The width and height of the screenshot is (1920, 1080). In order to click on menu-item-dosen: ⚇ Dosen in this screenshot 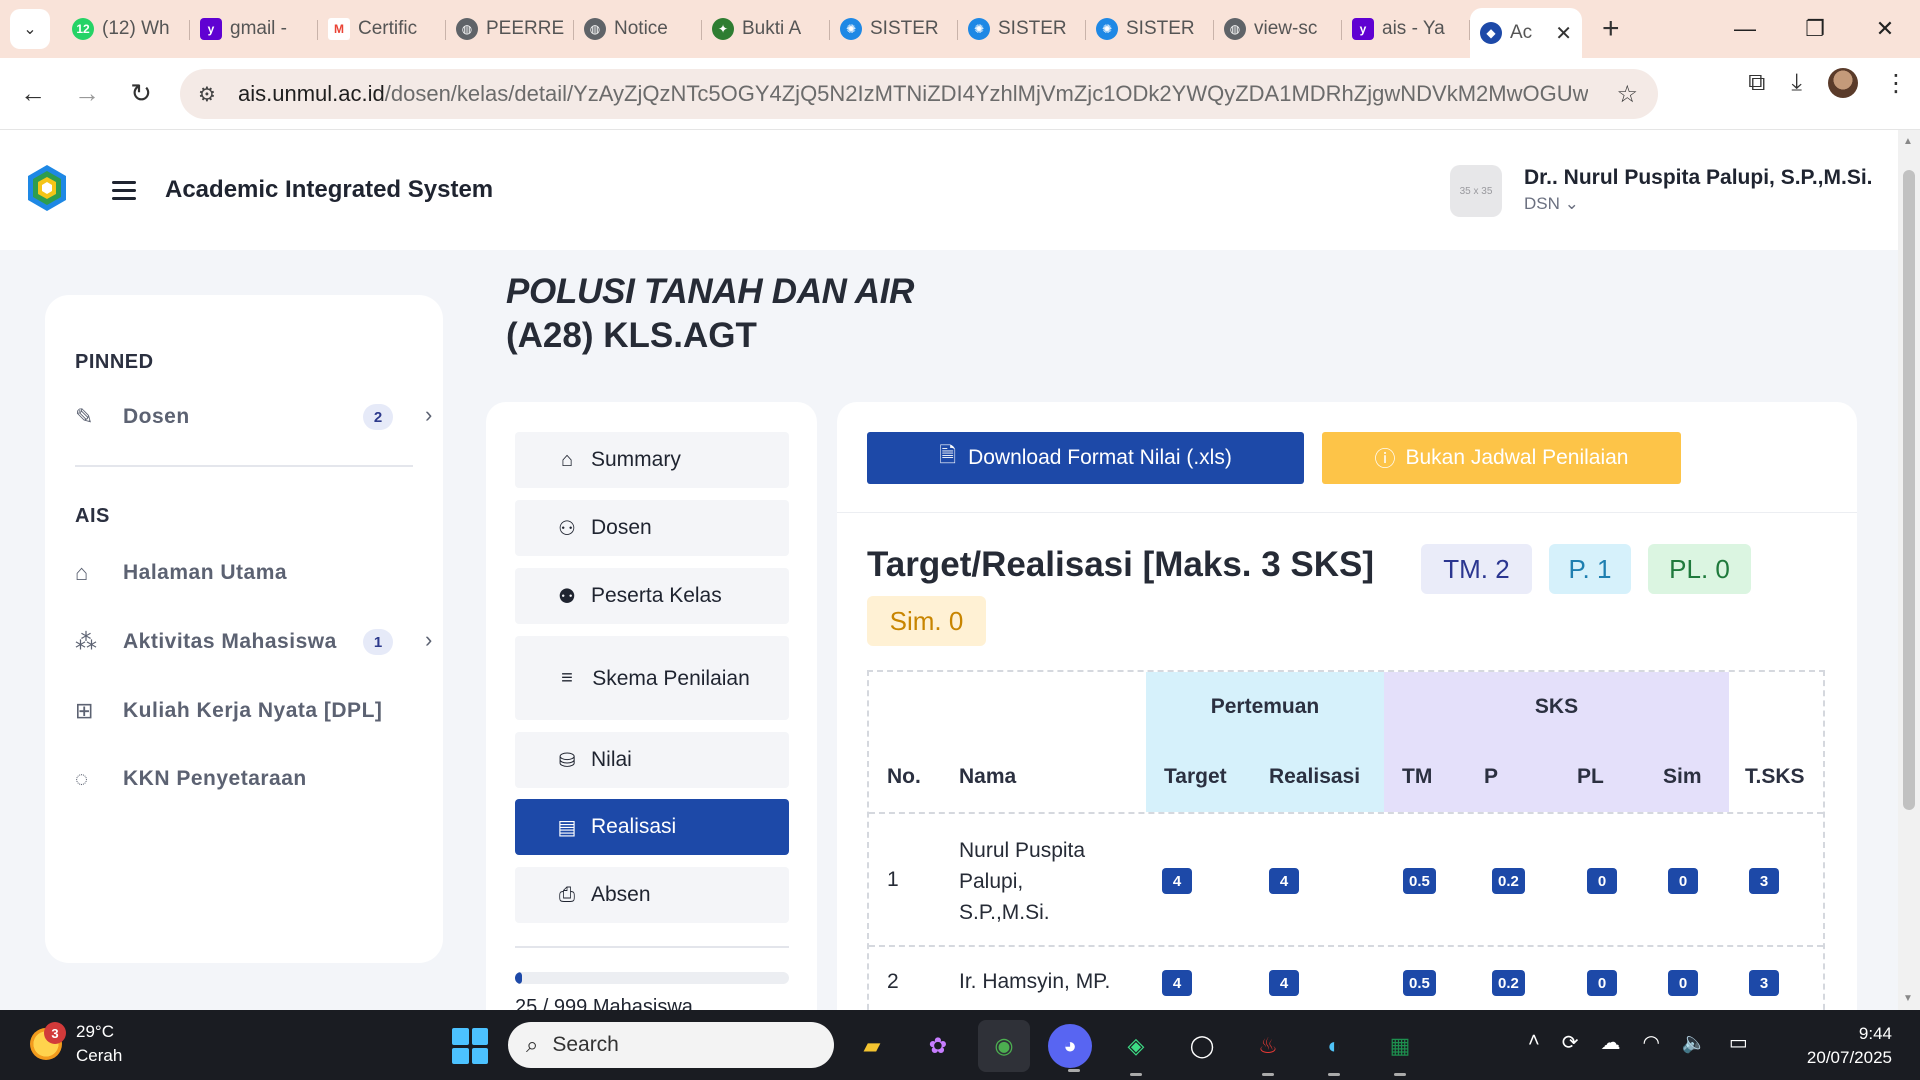, I will do `click(652, 528)`.